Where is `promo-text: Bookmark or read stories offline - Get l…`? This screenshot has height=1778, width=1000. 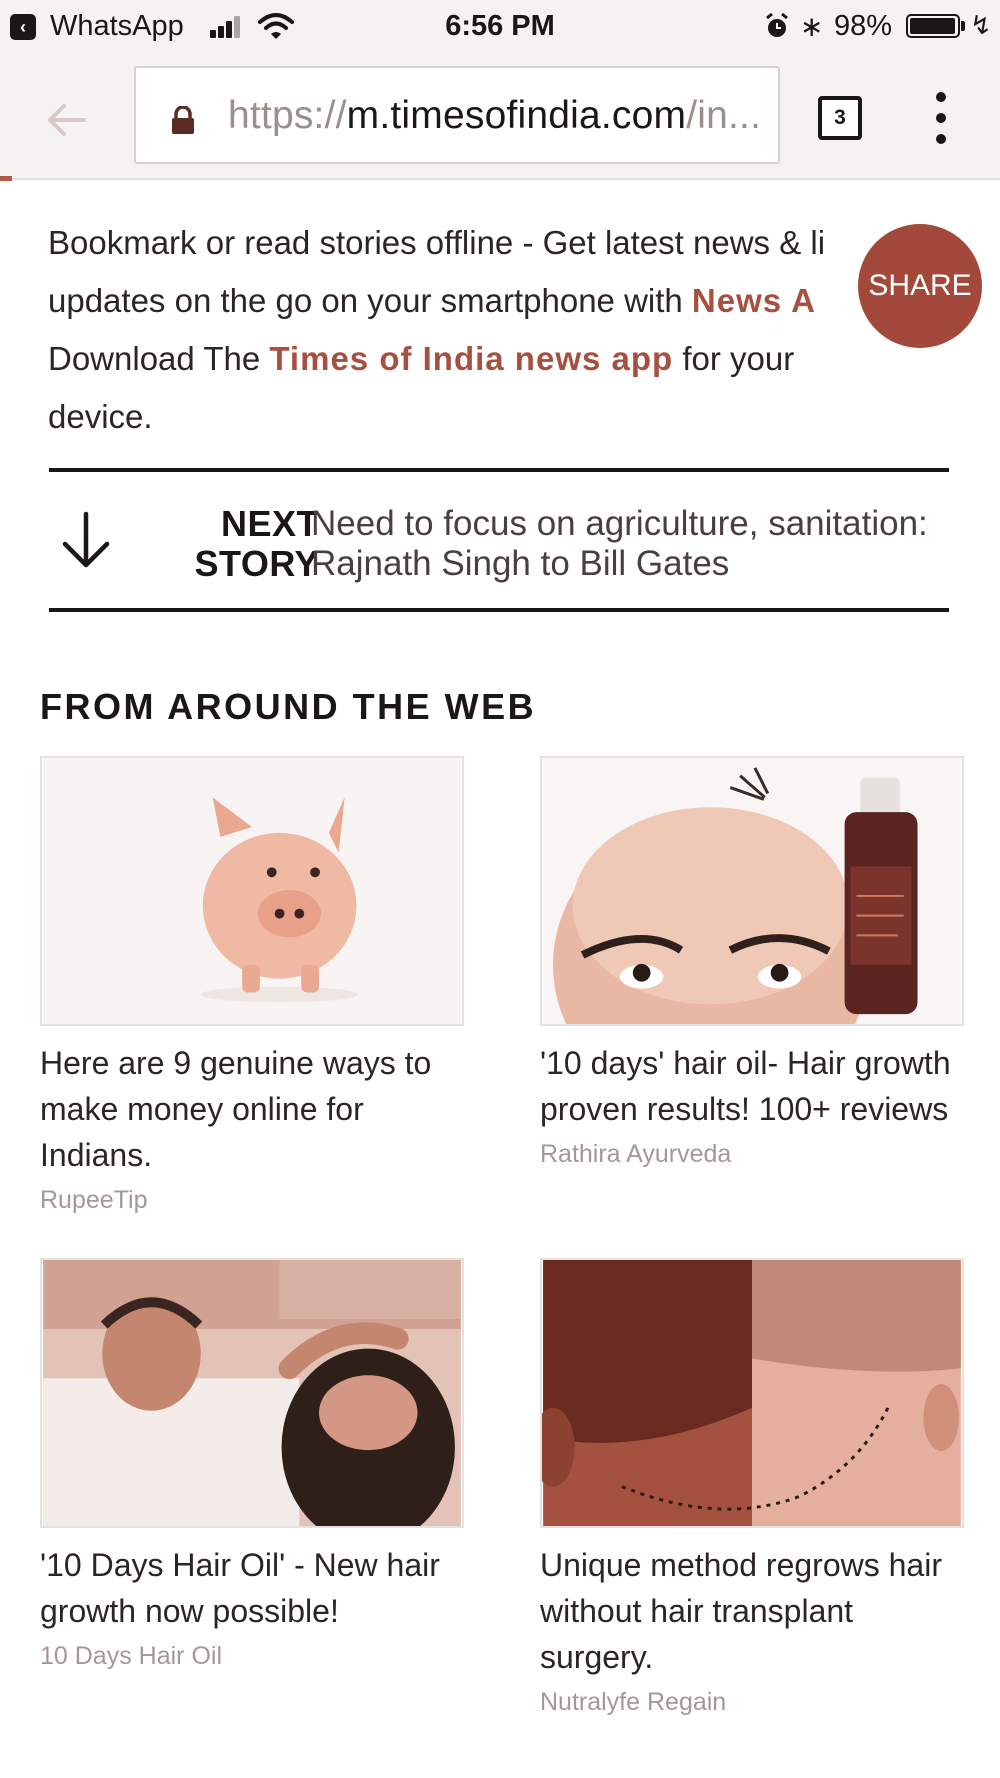
promo-text: Bookmark or read stories offline - Get l… is located at coordinates (437, 242).